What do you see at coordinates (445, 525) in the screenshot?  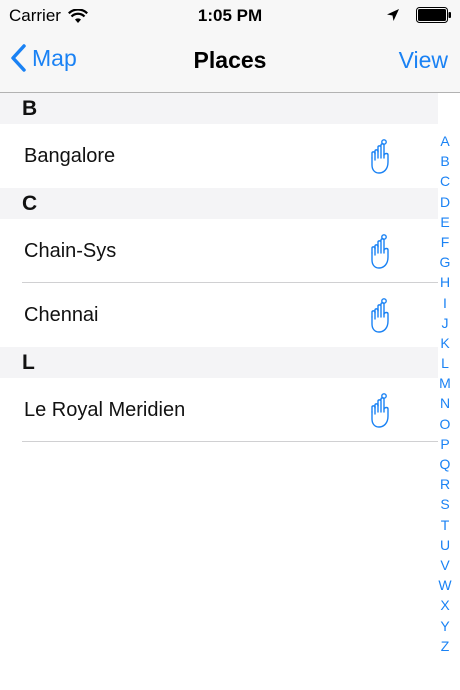 I see `index-letter-t: T` at bounding box center [445, 525].